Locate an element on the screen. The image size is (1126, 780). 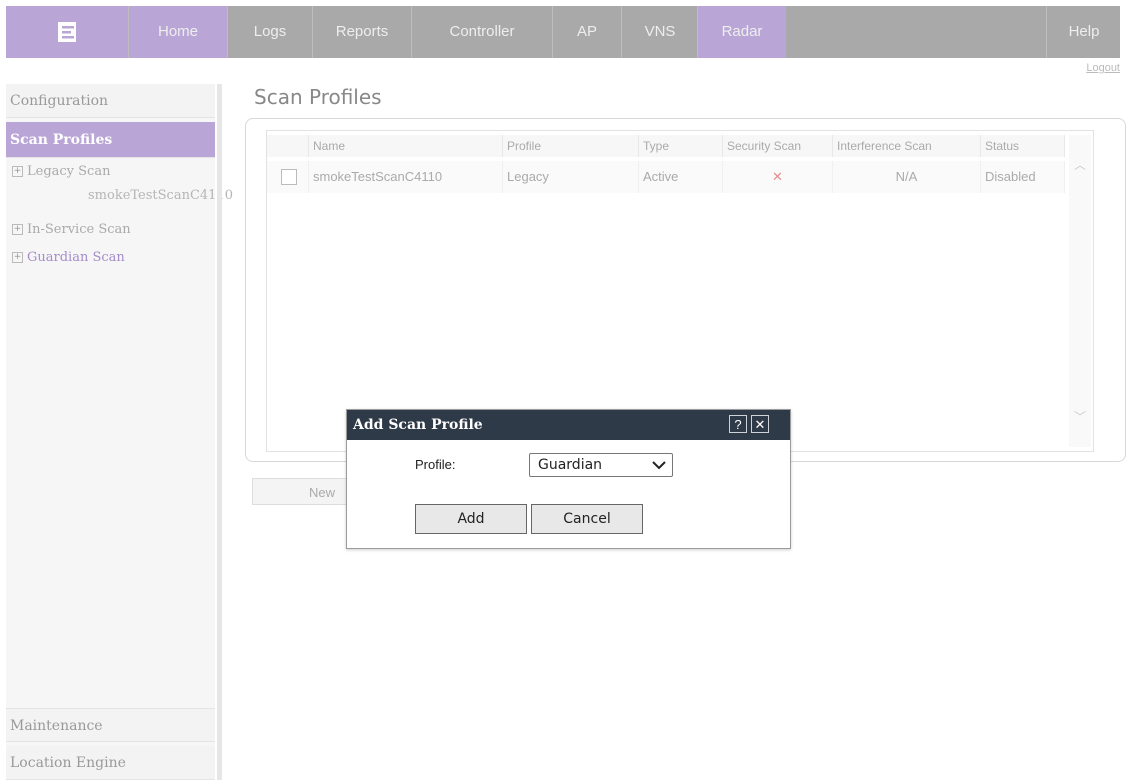
profile-label: Profile: is located at coordinates (435, 464).